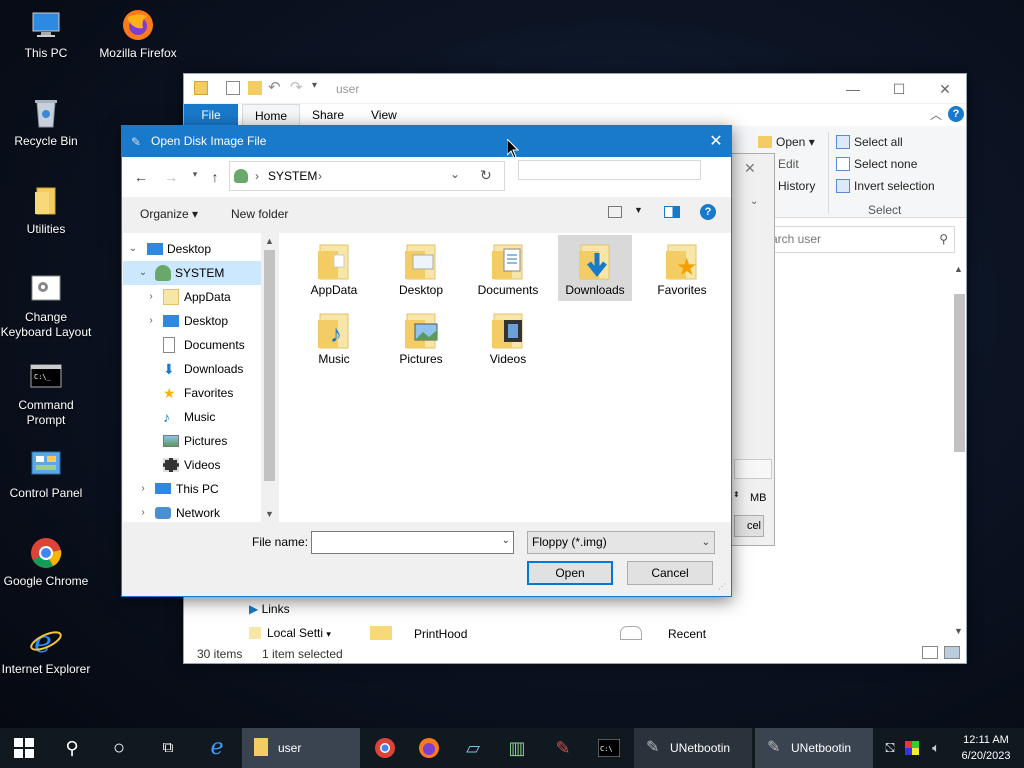 The width and height of the screenshot is (1024, 768). Describe the element at coordinates (508, 268) in the screenshot. I see `file-item-documents: Documents` at that location.